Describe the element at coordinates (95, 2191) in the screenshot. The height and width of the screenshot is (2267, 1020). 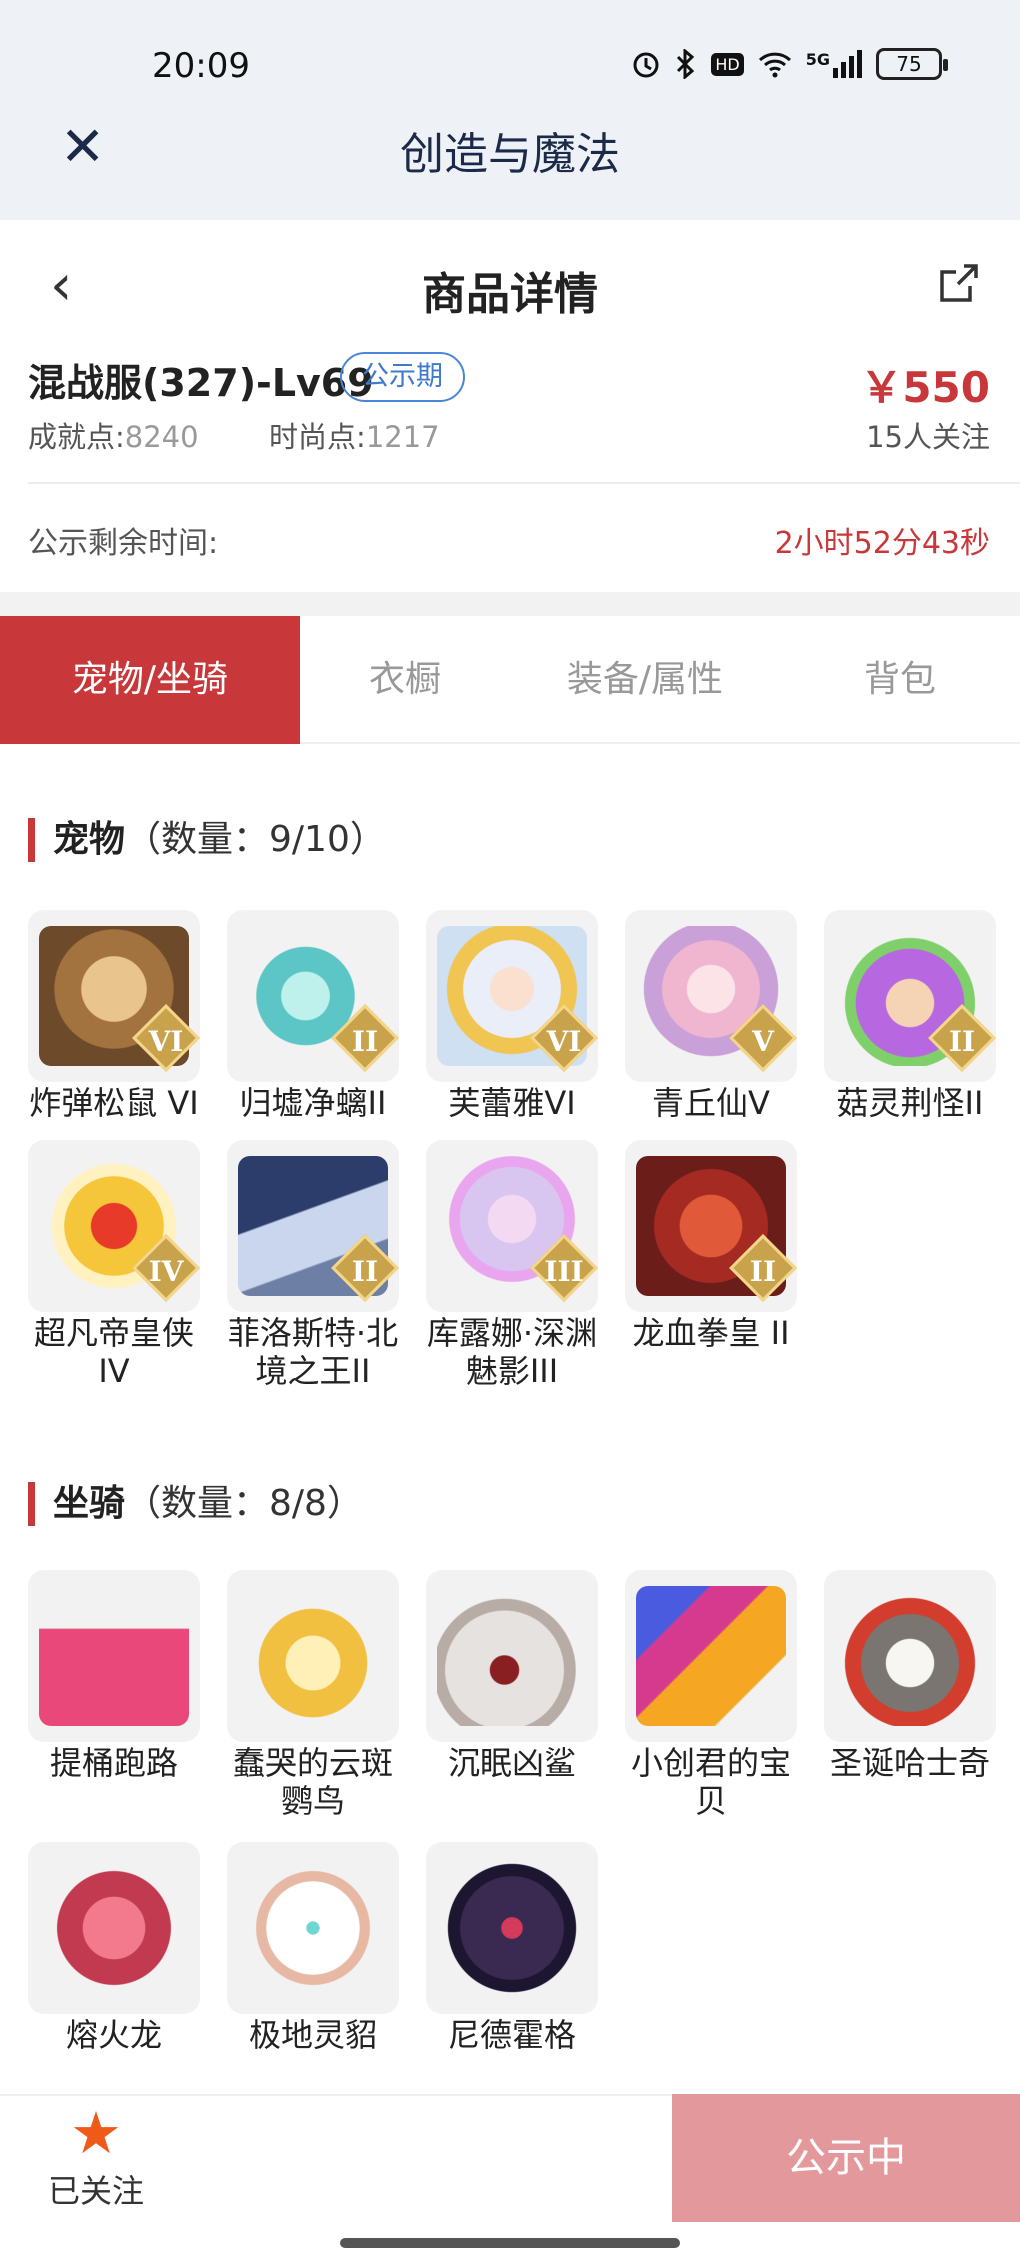
I see `follow-label: 已关注` at that location.